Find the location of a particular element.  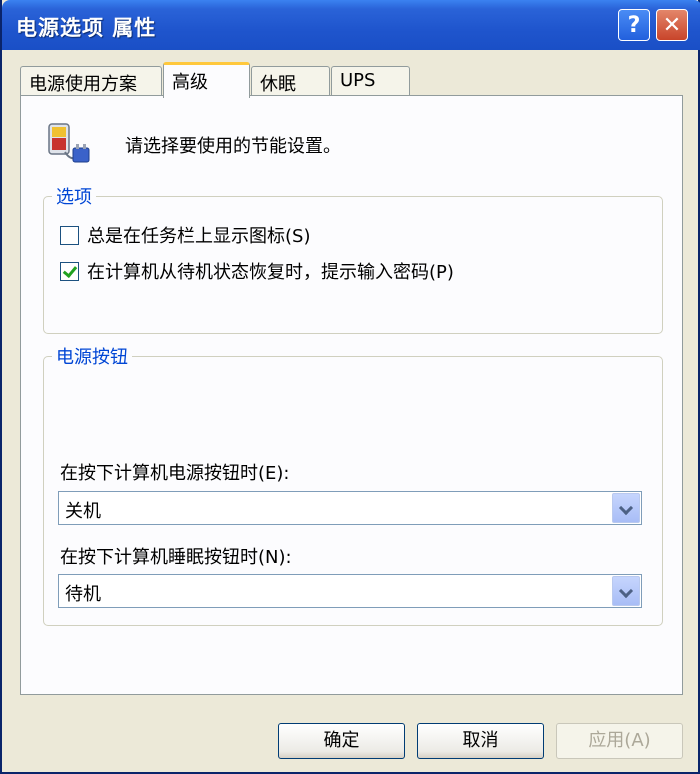

password-on-resume-option: 在计算机从待机状态恢复时，提示输入密码(P) is located at coordinates (257, 271).